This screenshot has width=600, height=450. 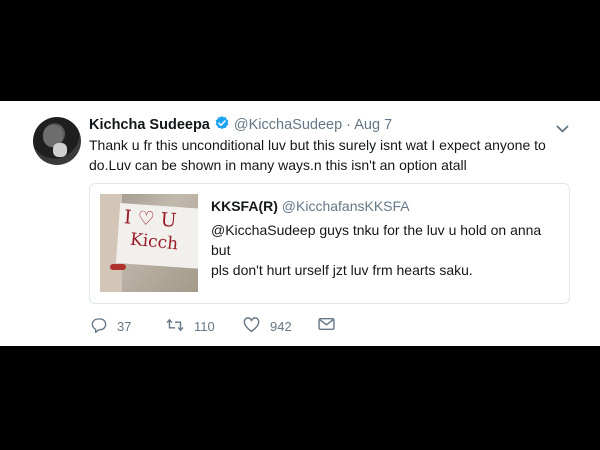 I want to click on message-button, so click(x=331, y=325).